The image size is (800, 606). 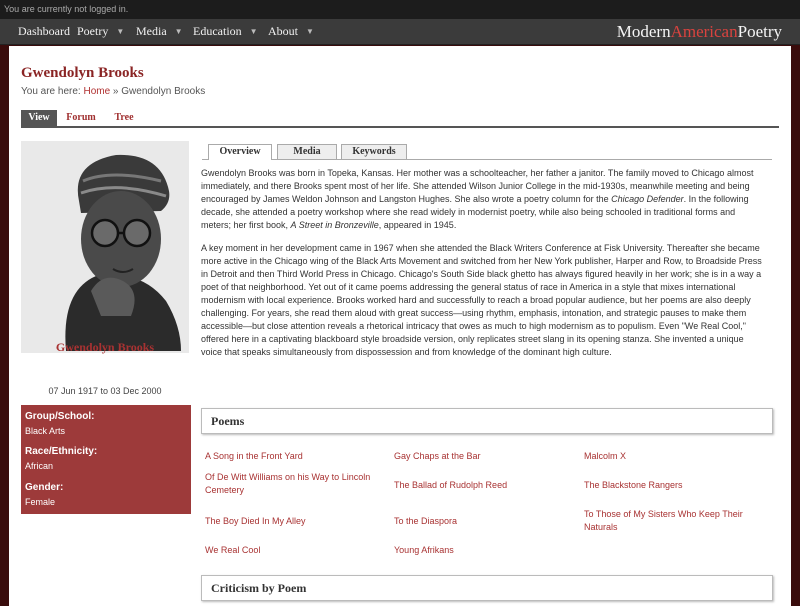 I want to click on nav-education: Education ▼, so click(x=225, y=31).